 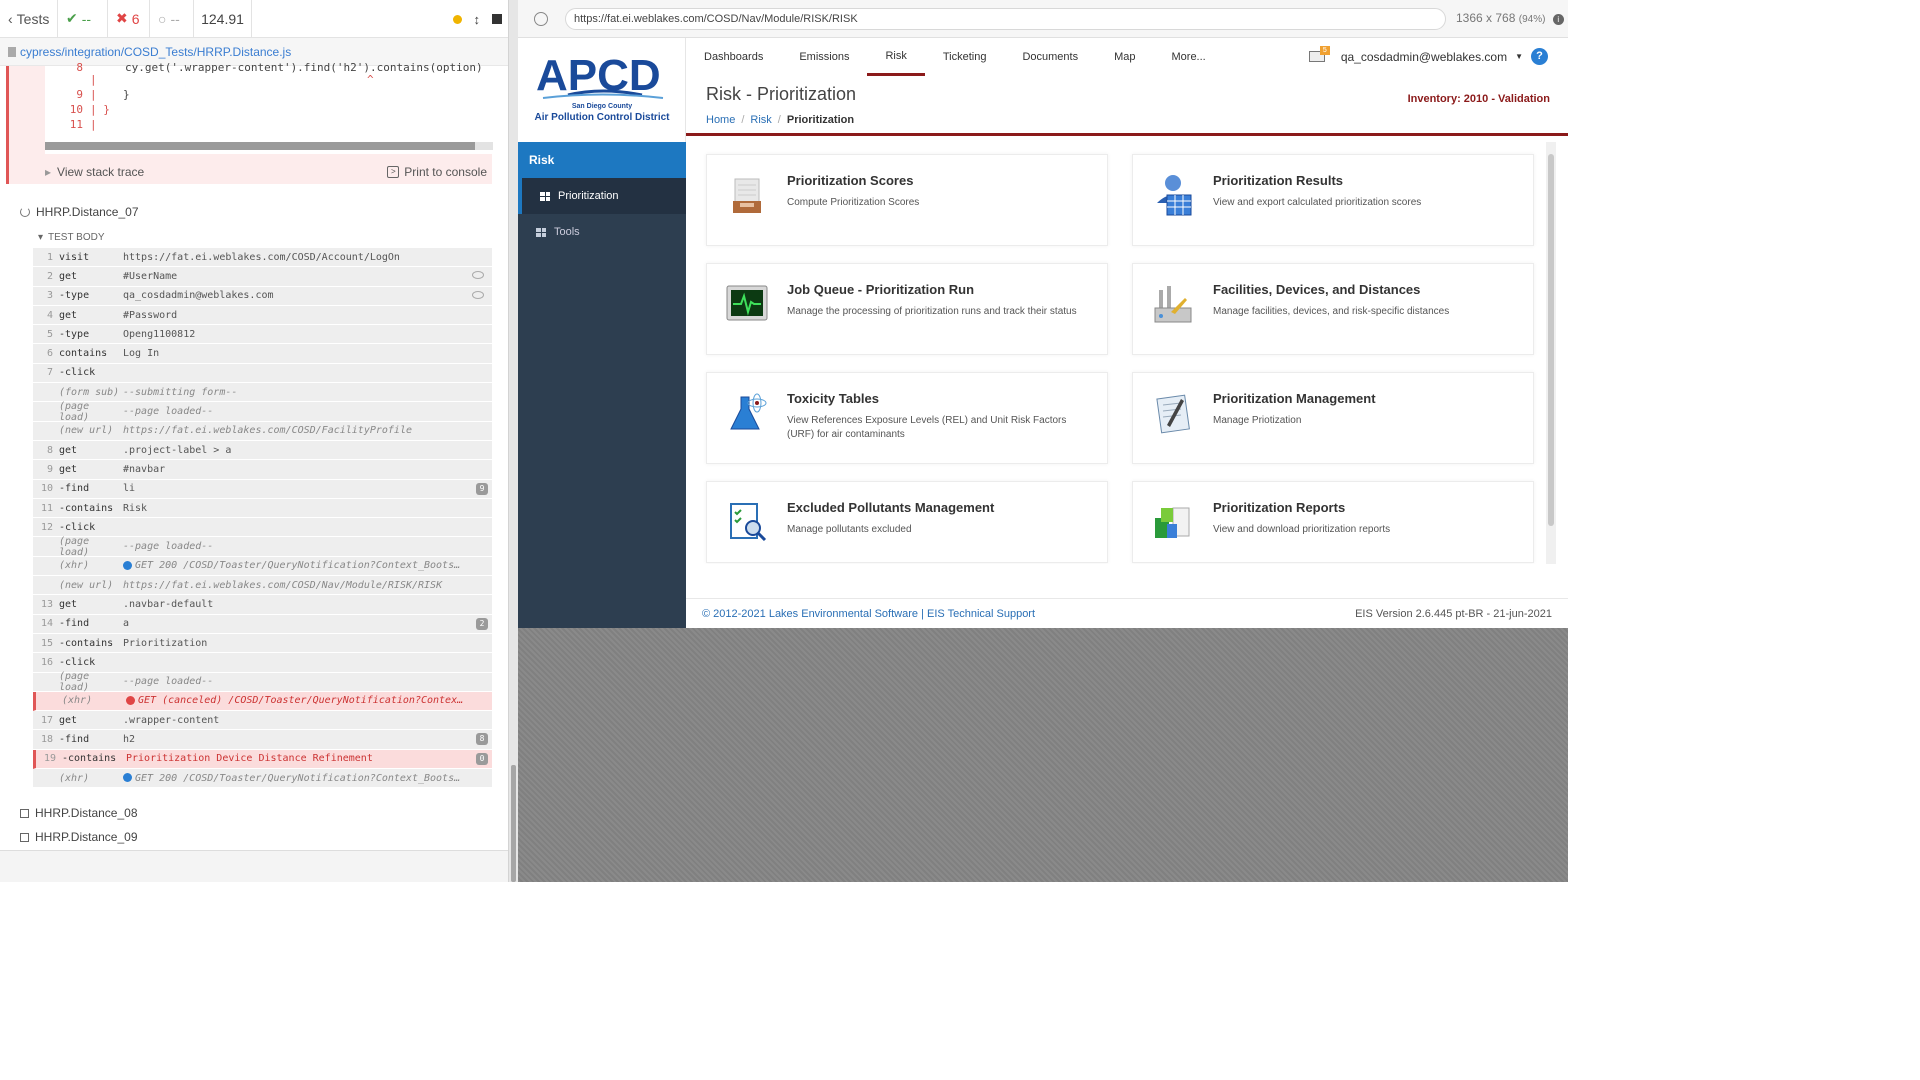 What do you see at coordinates (720, 120) in the screenshot?
I see `breadcrumb-home: Home` at bounding box center [720, 120].